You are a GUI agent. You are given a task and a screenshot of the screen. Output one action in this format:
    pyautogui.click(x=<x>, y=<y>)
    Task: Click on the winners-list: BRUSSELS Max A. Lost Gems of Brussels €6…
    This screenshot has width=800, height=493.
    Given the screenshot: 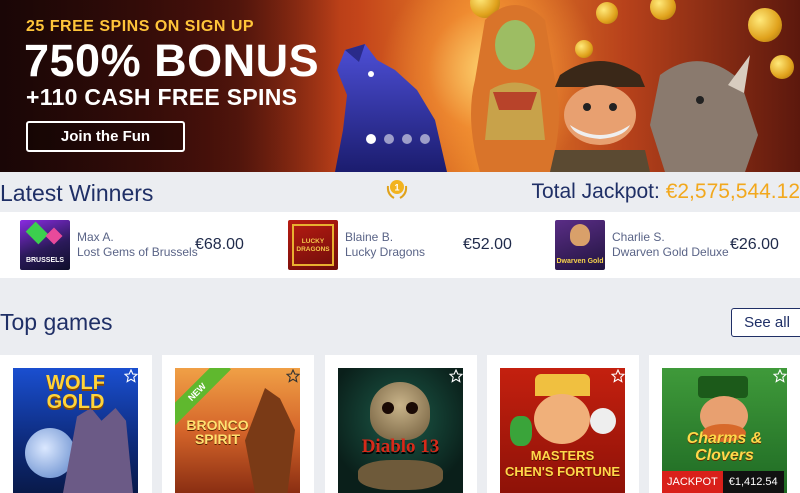 What is the action you would take?
    pyautogui.click(x=400, y=245)
    